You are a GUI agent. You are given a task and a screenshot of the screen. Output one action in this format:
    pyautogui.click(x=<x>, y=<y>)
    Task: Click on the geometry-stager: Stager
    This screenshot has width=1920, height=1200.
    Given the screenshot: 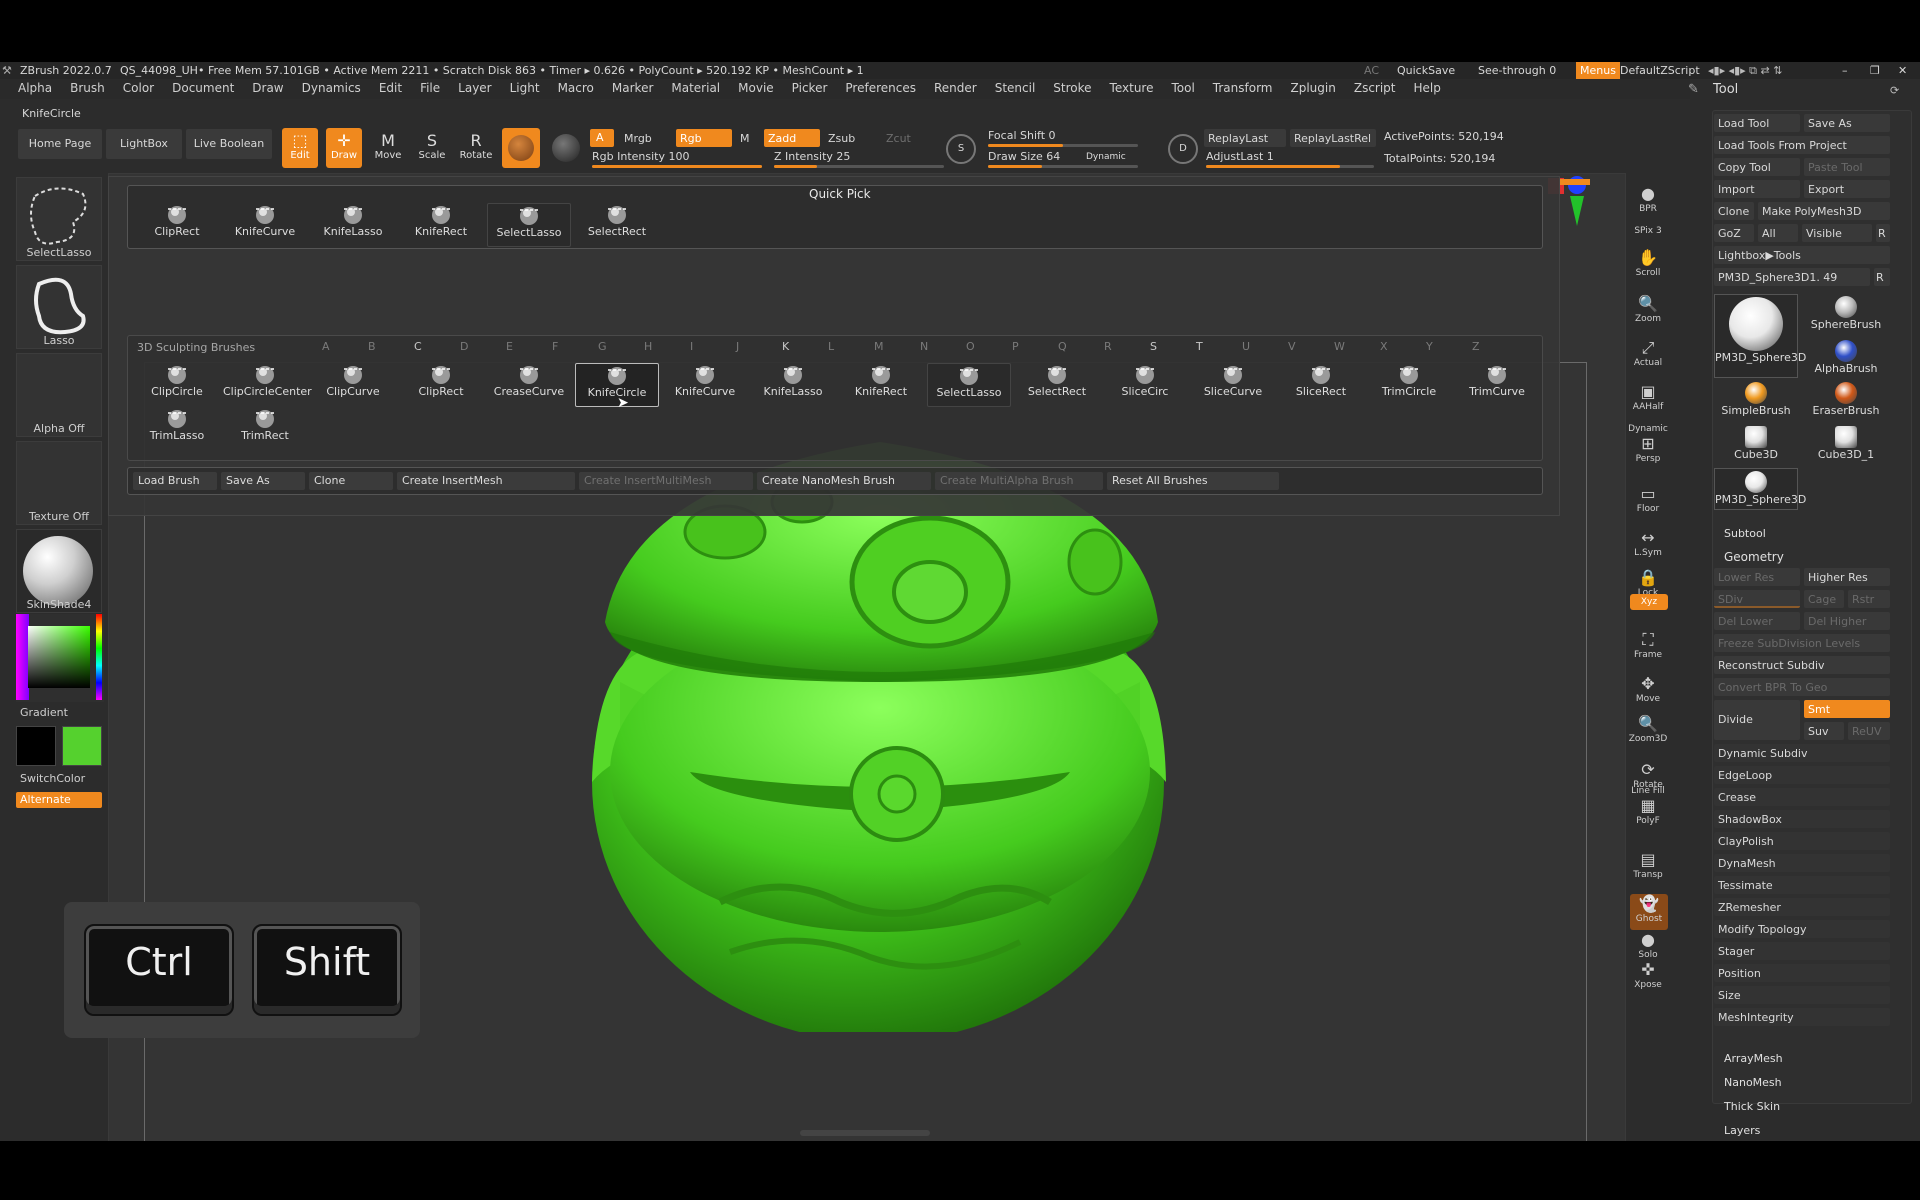 What is the action you would take?
    pyautogui.click(x=1802, y=951)
    